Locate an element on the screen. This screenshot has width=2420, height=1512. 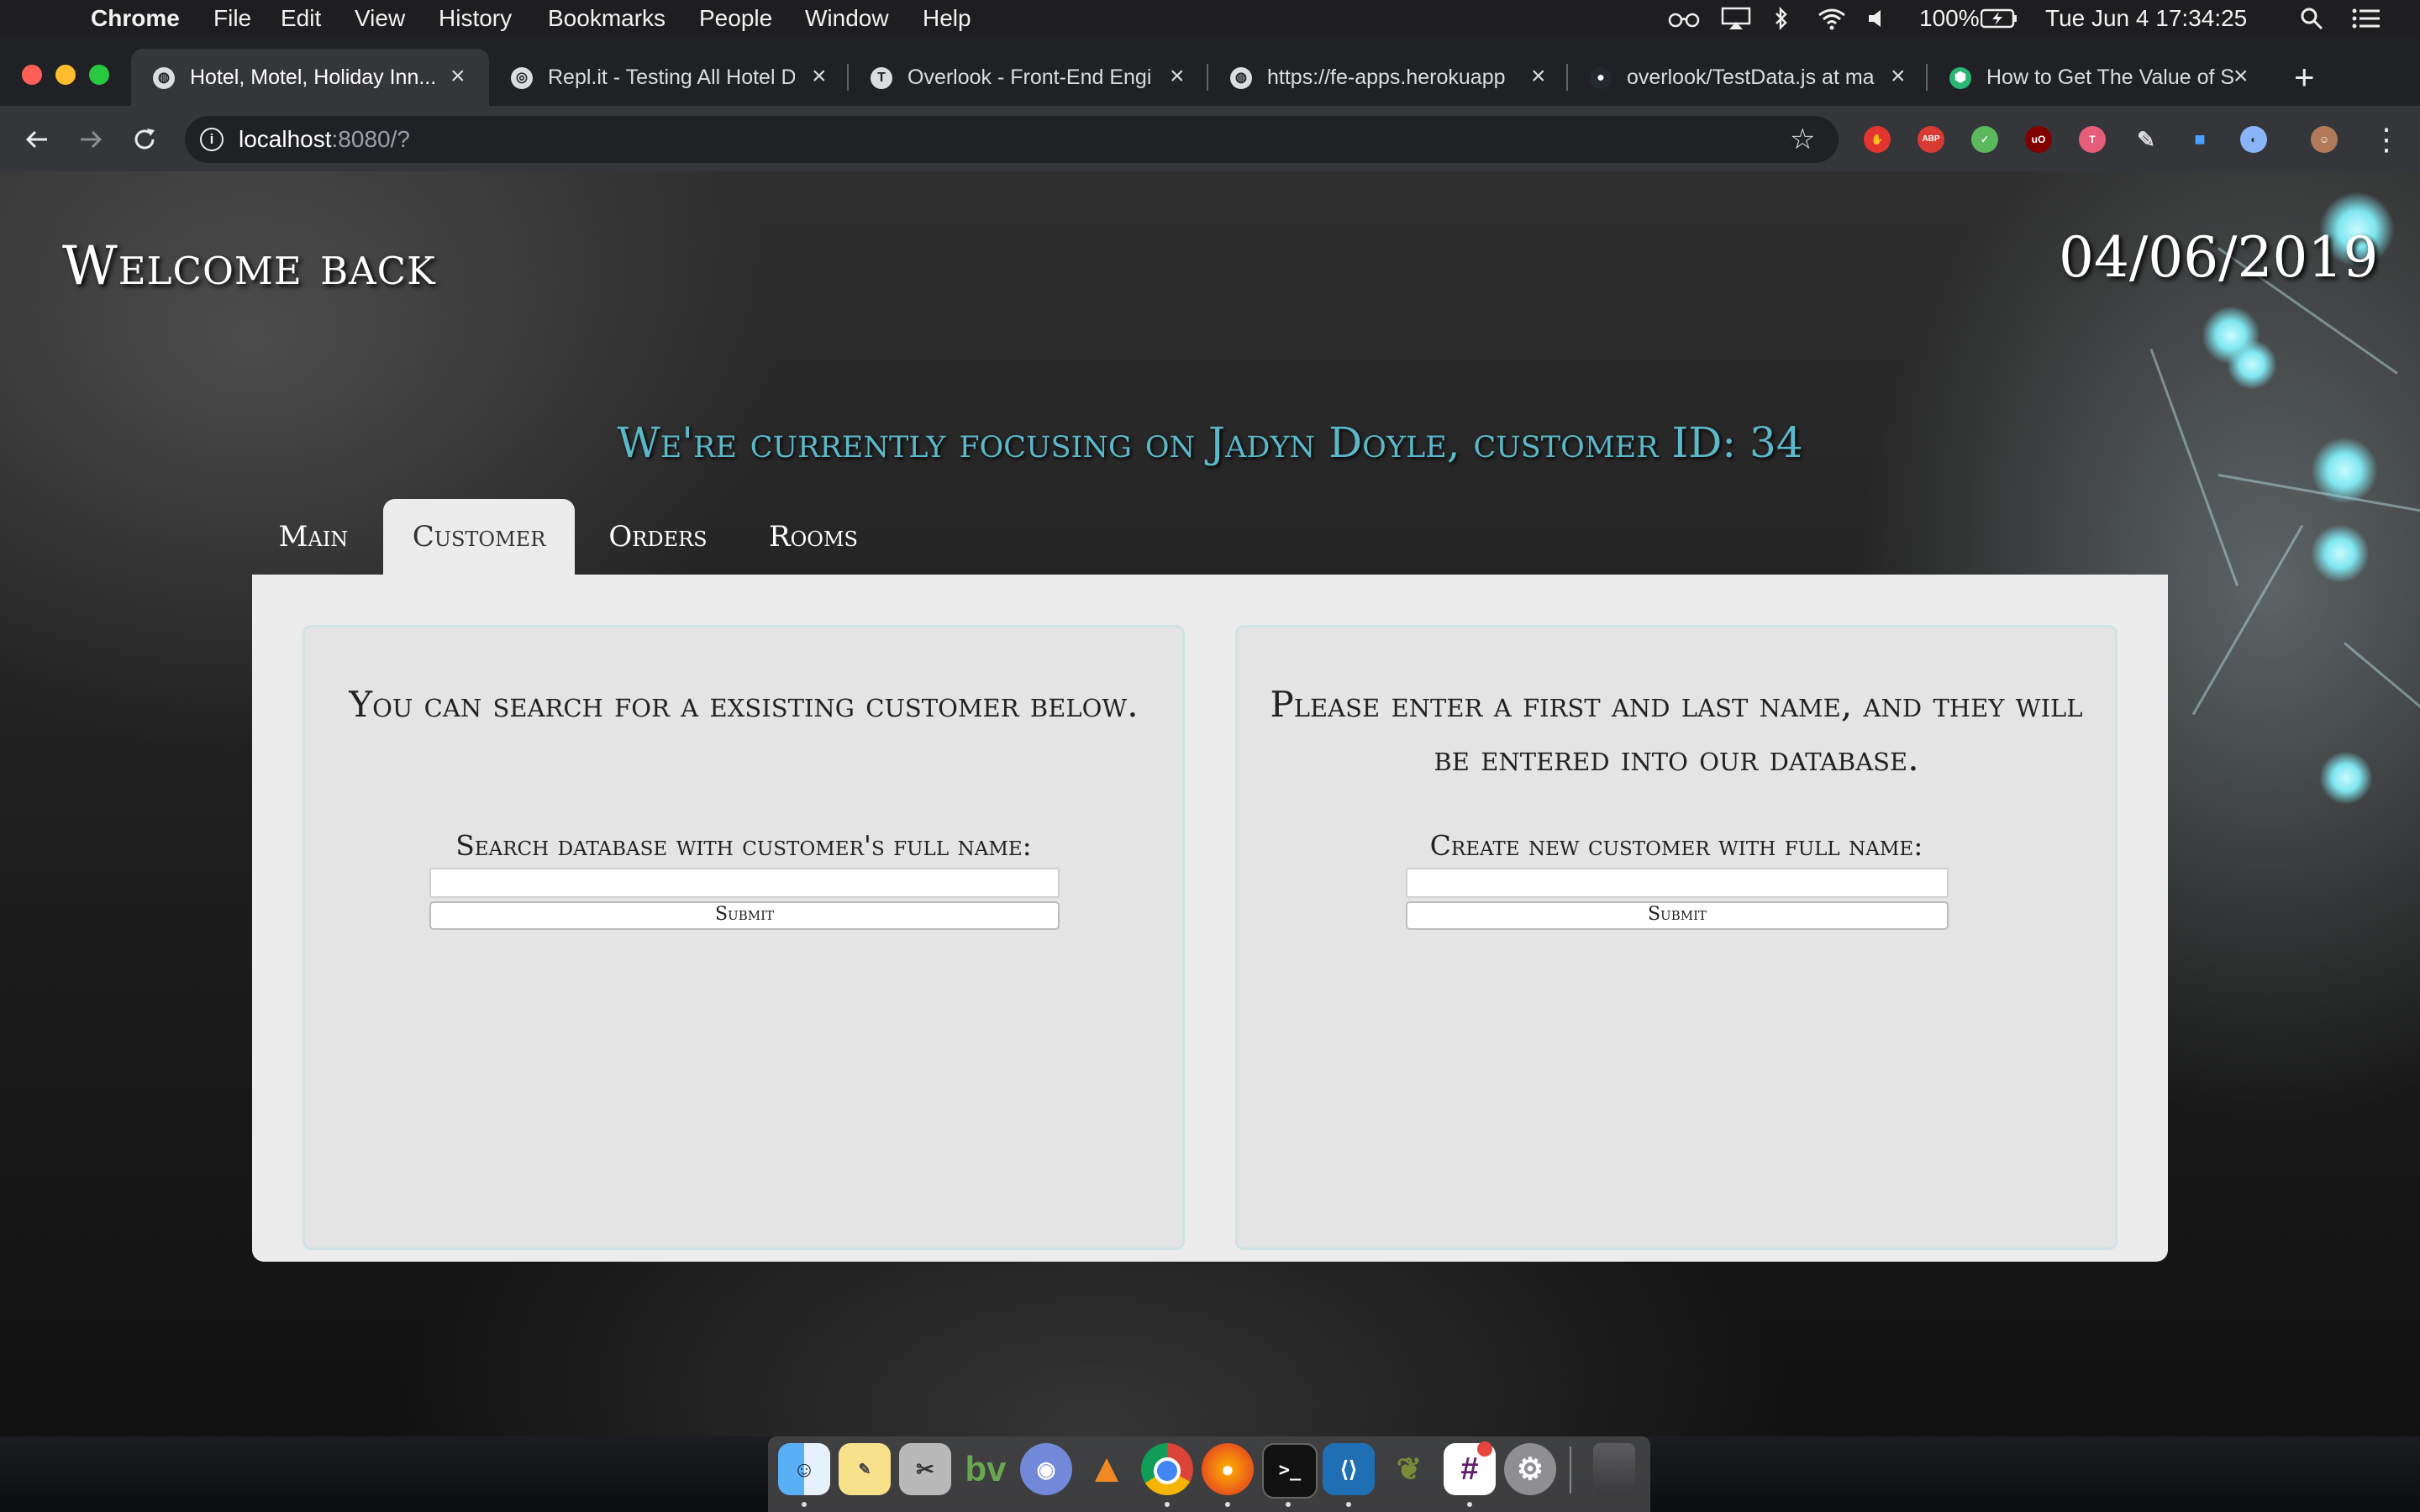
finder-icon: ☺ is located at coordinates (804, 1469).